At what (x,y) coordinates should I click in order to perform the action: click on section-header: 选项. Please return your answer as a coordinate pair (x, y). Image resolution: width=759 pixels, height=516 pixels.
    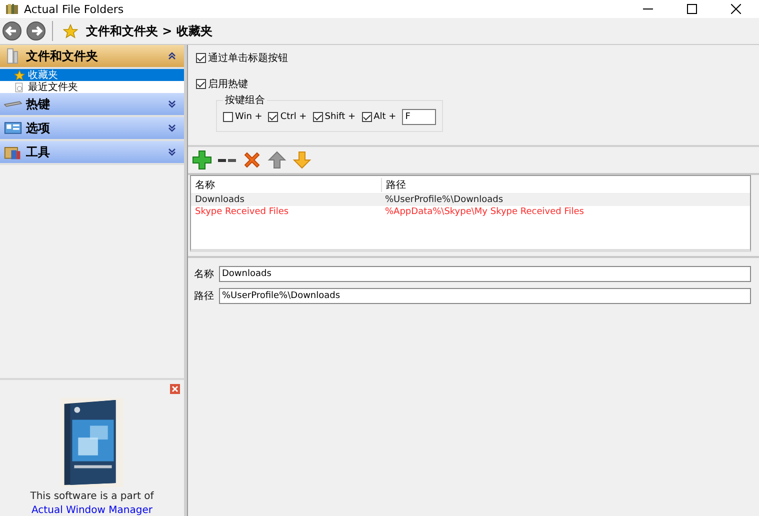
    Looking at the image, I should click on (92, 129).